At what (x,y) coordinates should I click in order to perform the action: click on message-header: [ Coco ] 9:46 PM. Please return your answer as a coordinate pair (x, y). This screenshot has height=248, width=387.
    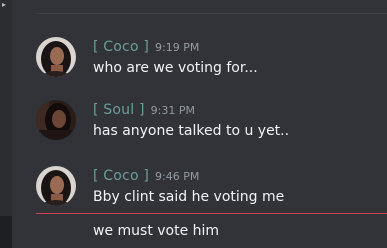
    Looking at the image, I should click on (146, 175).